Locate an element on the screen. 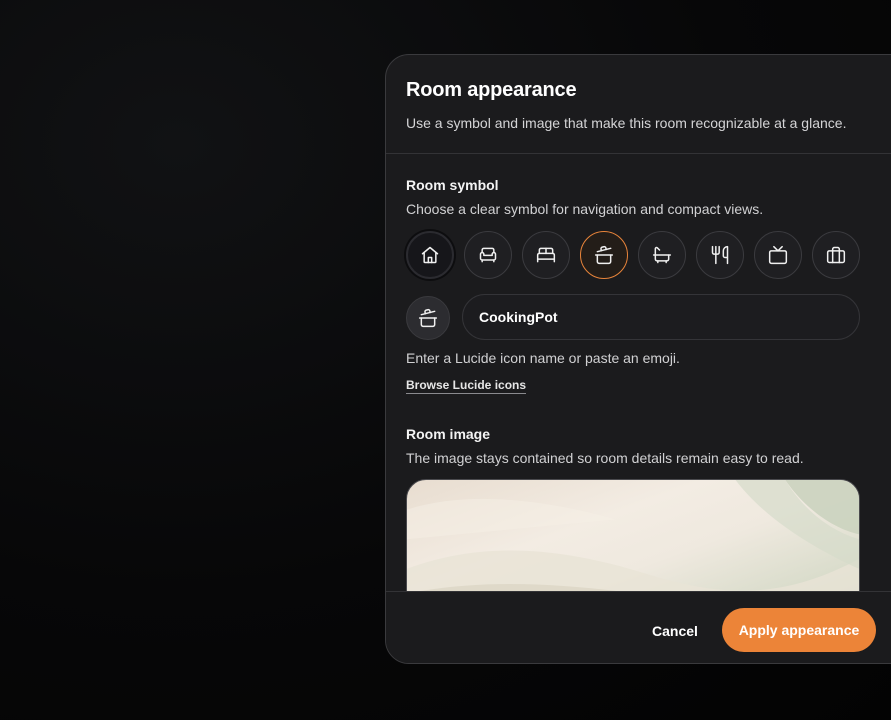 Image resolution: width=891 pixels, height=720 pixels. bed-icon is located at coordinates (546, 255).